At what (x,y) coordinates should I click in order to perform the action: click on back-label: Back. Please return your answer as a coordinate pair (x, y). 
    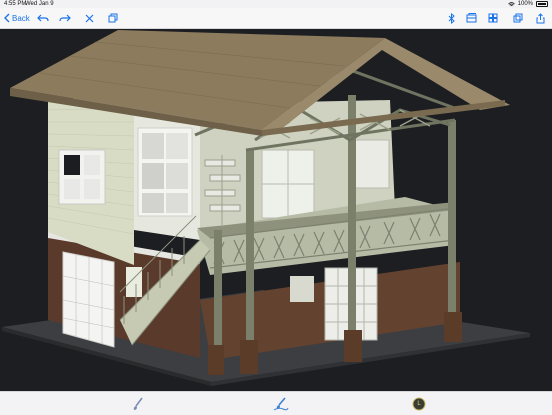
    Looking at the image, I should click on (21, 18).